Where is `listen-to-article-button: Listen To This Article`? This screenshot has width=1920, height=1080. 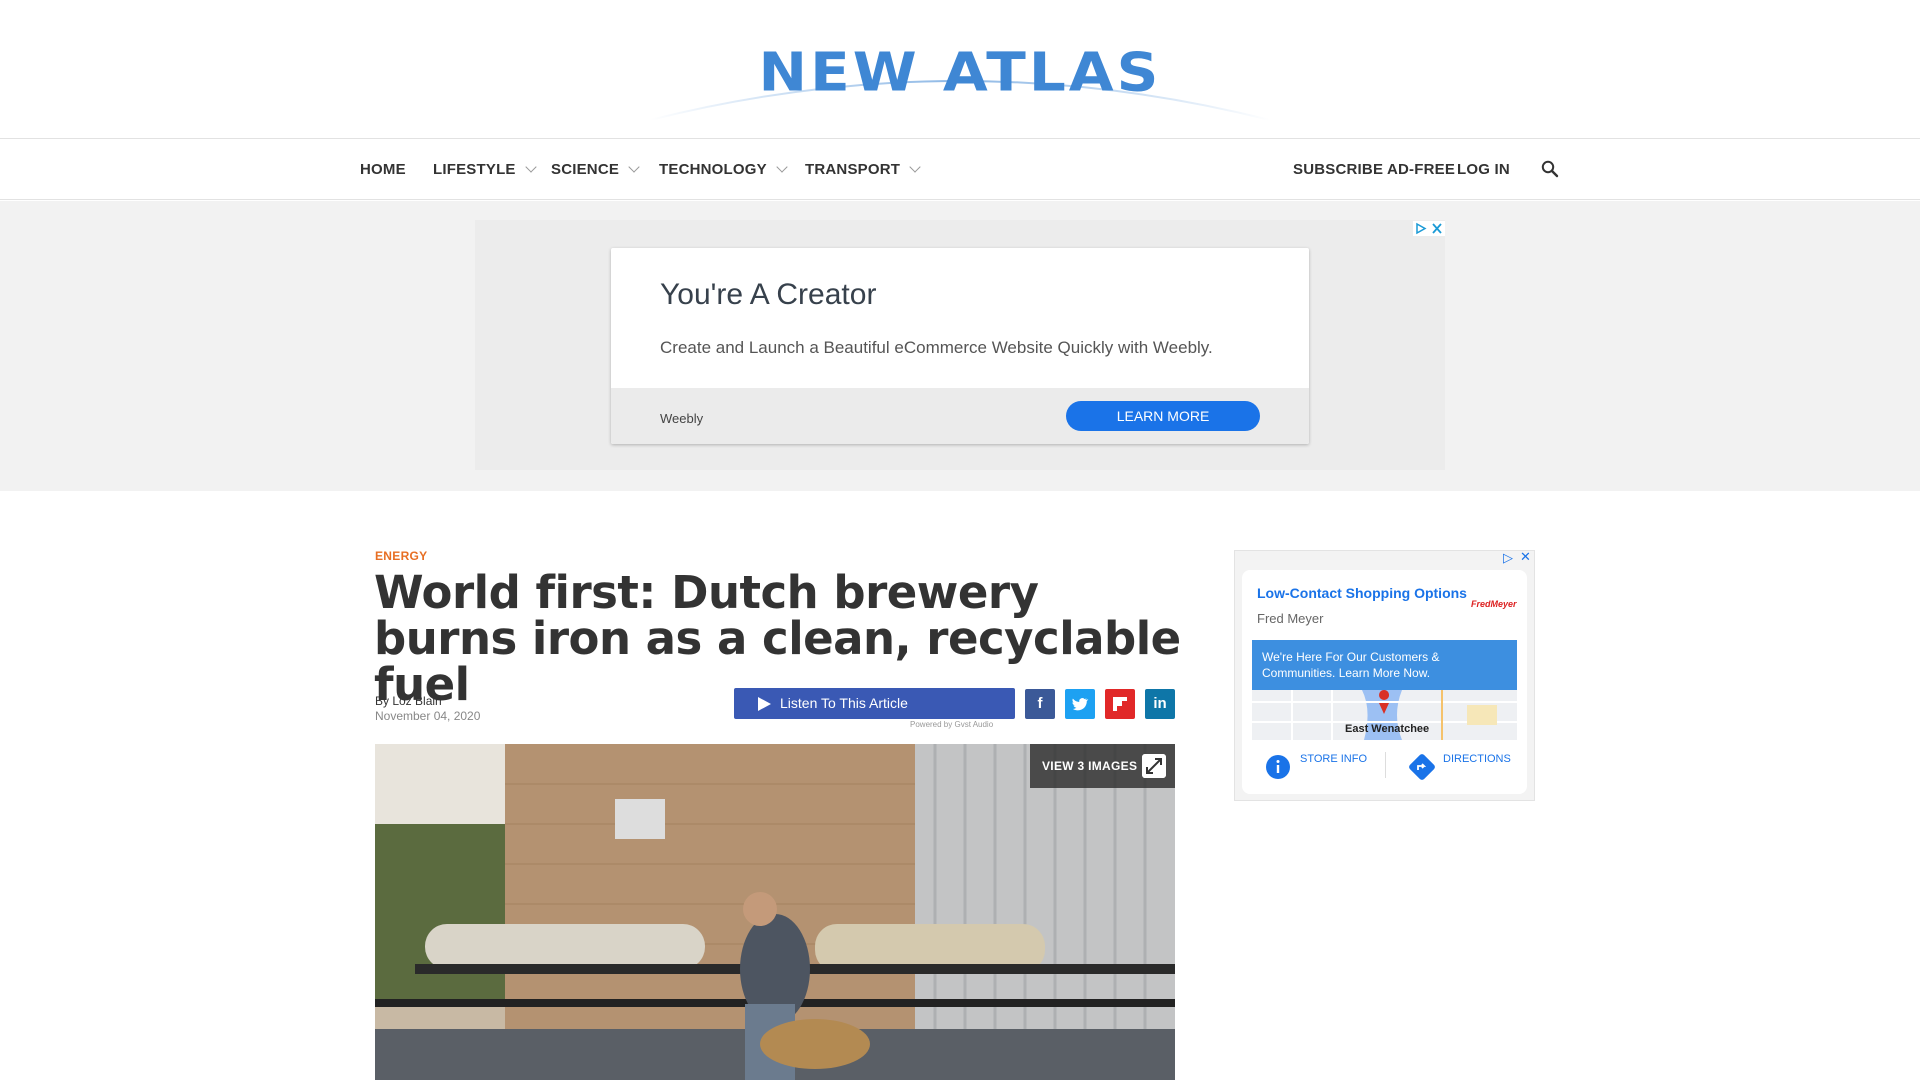 listen-to-article-button: Listen To This Article is located at coordinates (874, 703).